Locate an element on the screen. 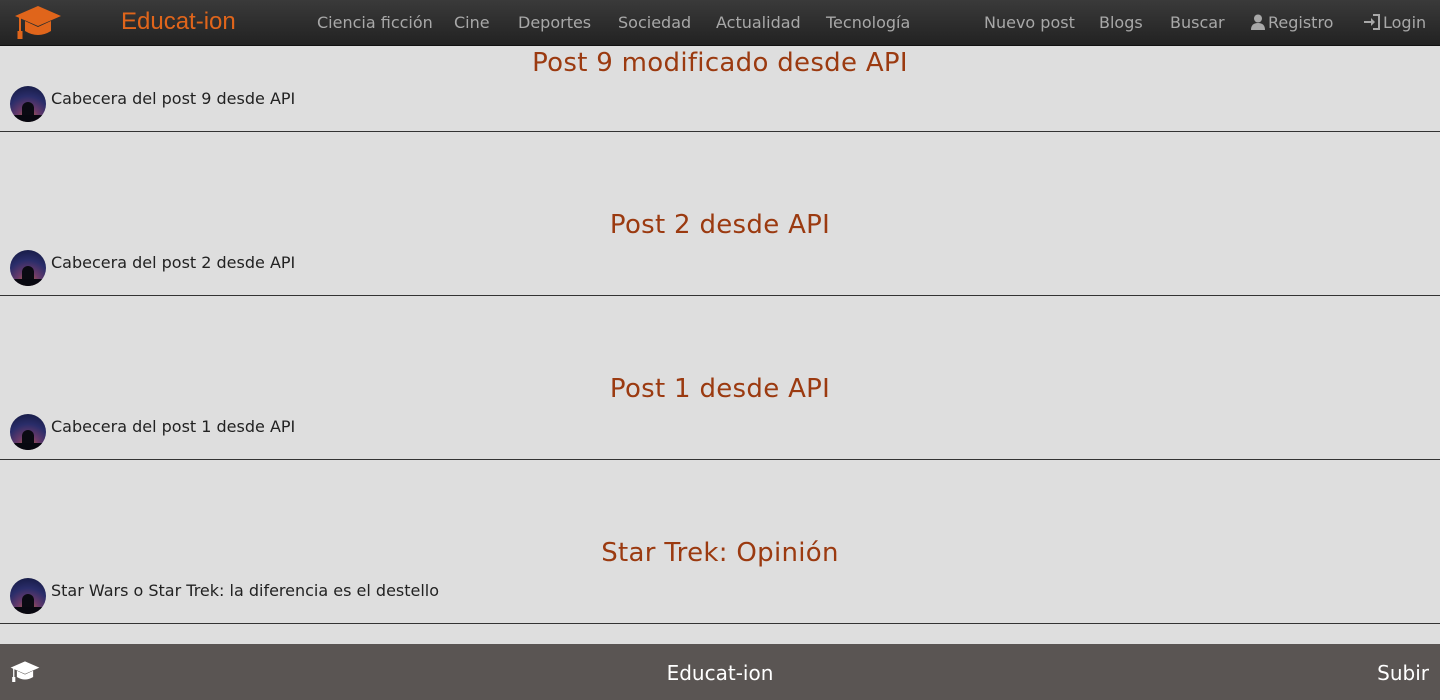 This screenshot has width=1440, height=700. post-title: Post 1 desde API is located at coordinates (720, 389).